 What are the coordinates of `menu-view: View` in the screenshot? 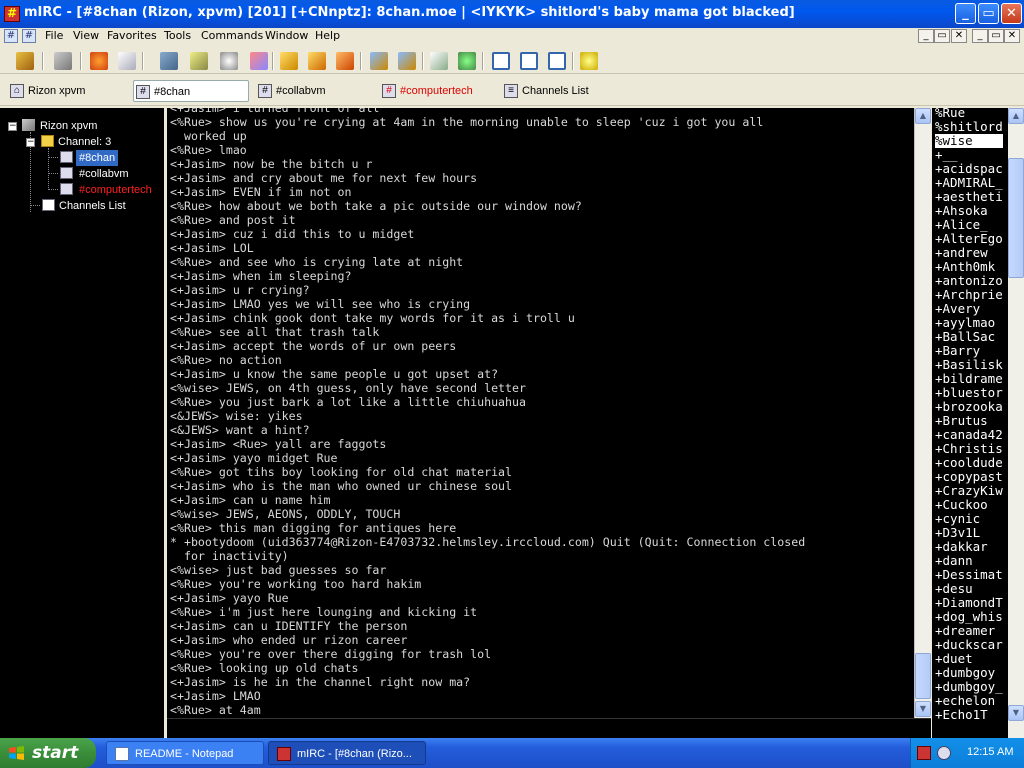 It's located at (86, 35).